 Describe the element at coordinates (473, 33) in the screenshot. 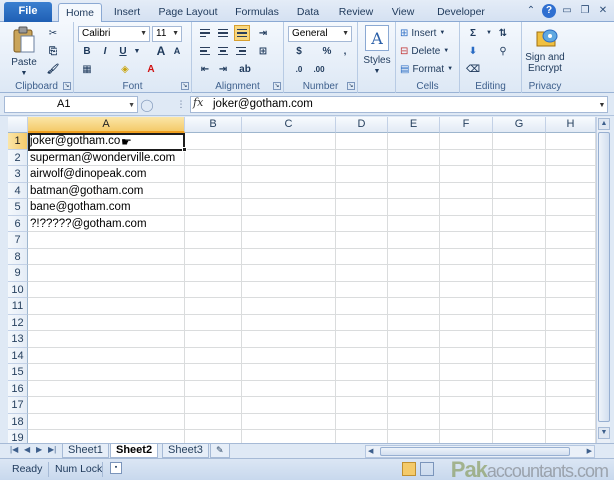

I see `autosum-button: Σ` at that location.